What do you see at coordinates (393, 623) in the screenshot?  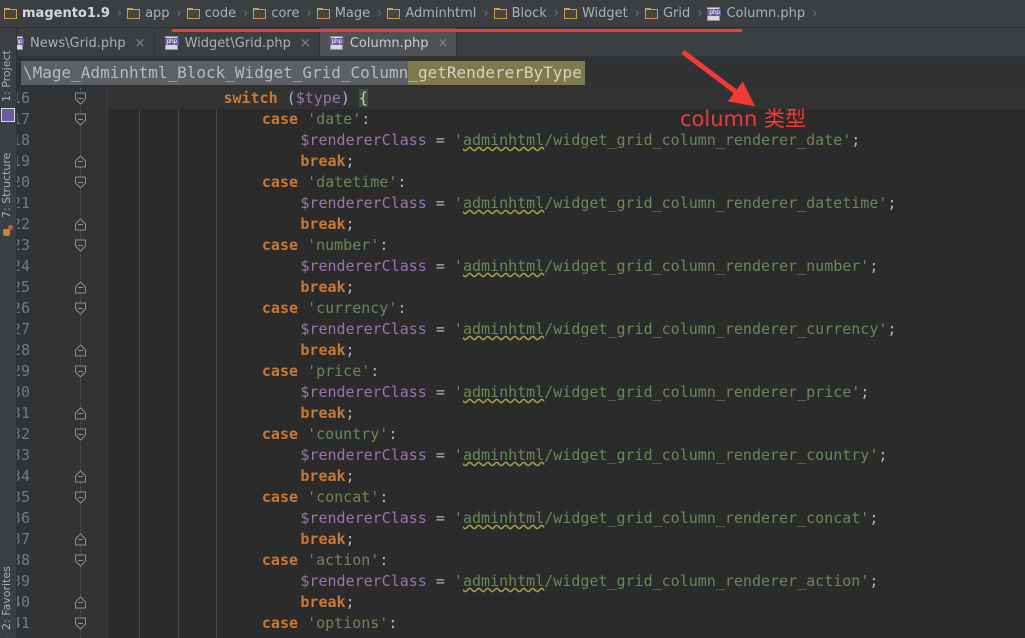 I see `code-token: :` at bounding box center [393, 623].